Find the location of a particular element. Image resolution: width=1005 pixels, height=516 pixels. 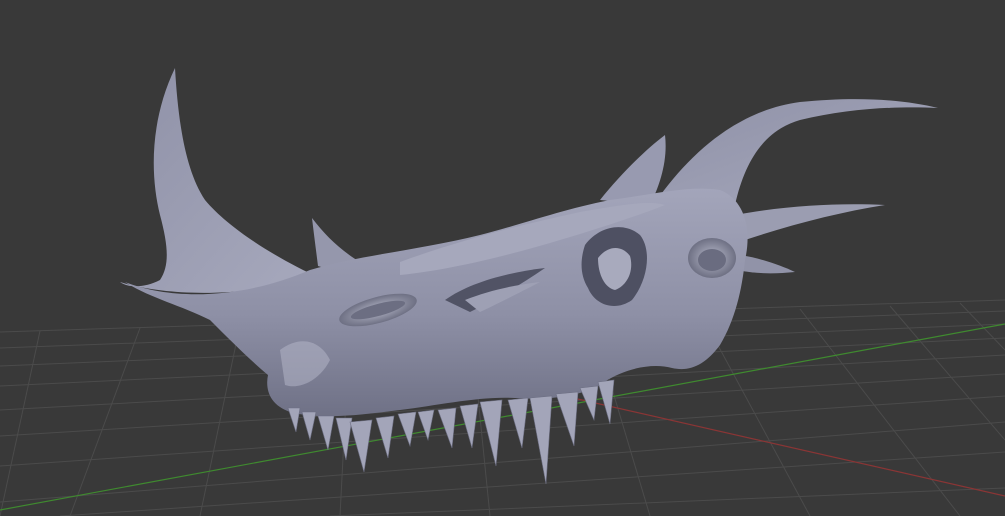

rear-spike-lower is located at coordinates (766, 264).